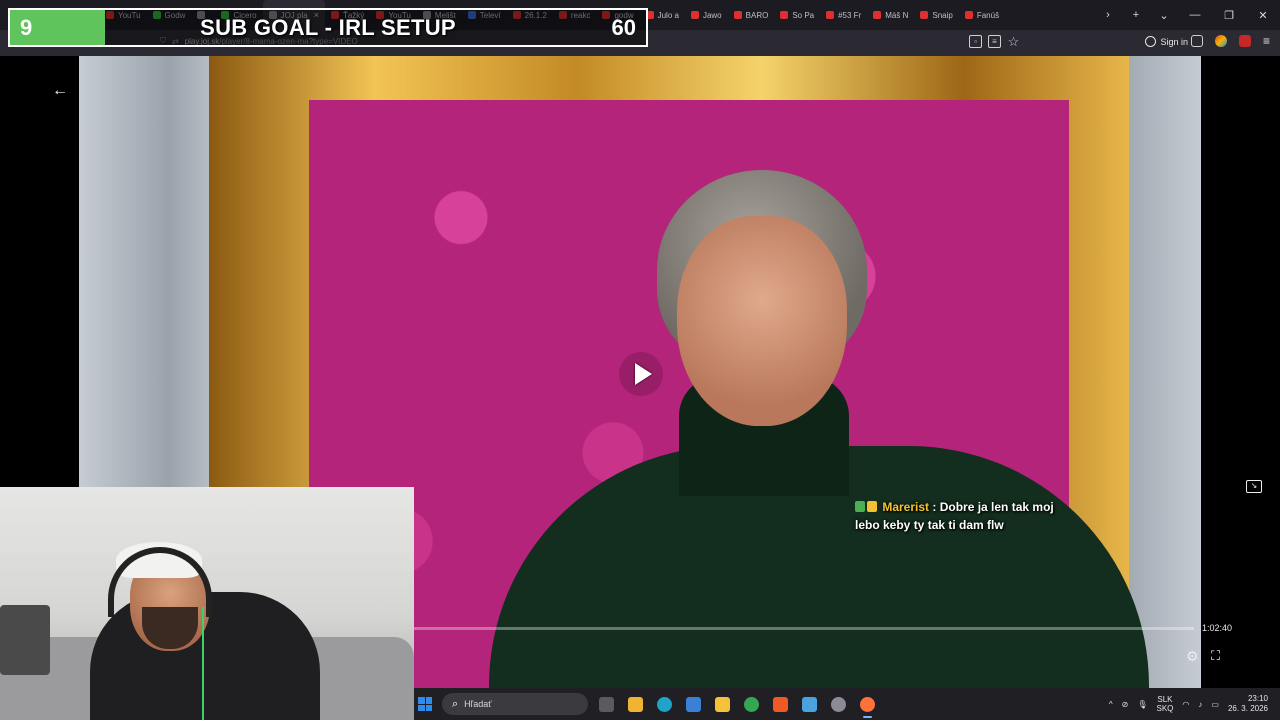  What do you see at coordinates (1164, 15) in the screenshot?
I see `list-all-tabs-button: ⌄` at bounding box center [1164, 15].